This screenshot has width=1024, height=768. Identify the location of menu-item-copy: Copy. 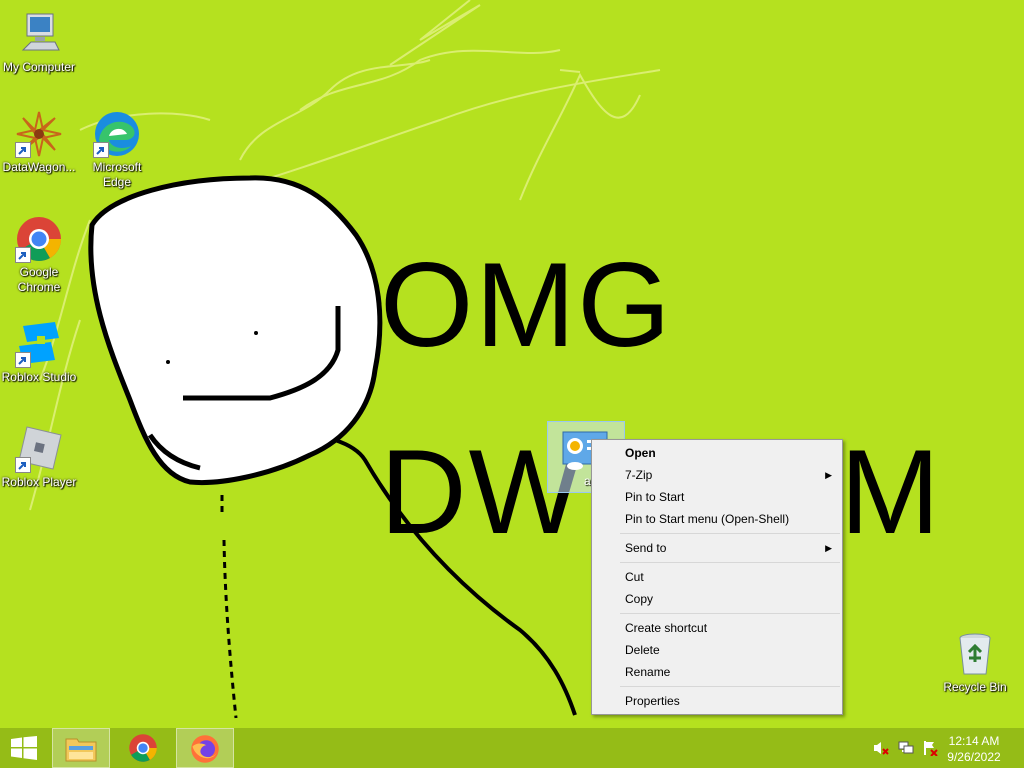
(717, 599).